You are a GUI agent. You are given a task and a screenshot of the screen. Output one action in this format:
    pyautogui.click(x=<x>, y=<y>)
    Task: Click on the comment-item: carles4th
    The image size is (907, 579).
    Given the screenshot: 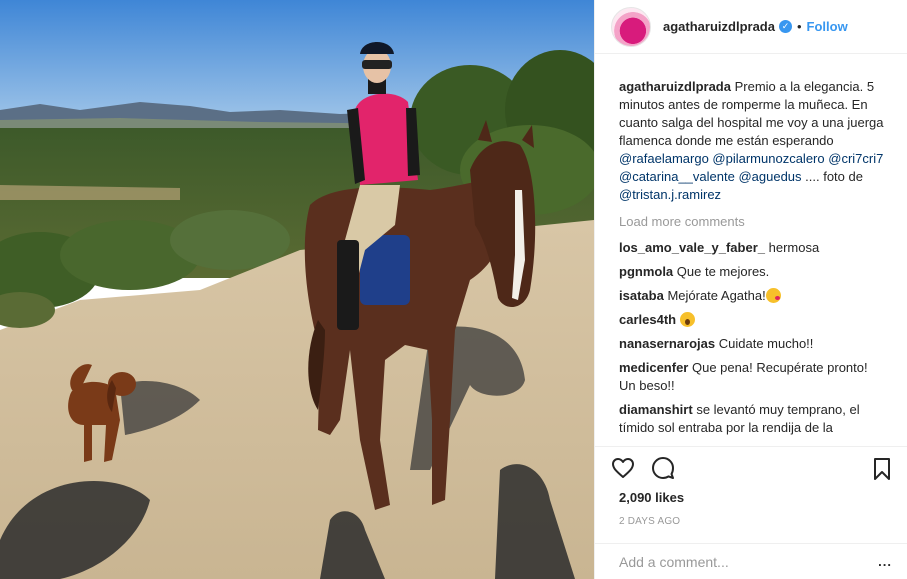 What is the action you would take?
    pyautogui.click(x=752, y=320)
    